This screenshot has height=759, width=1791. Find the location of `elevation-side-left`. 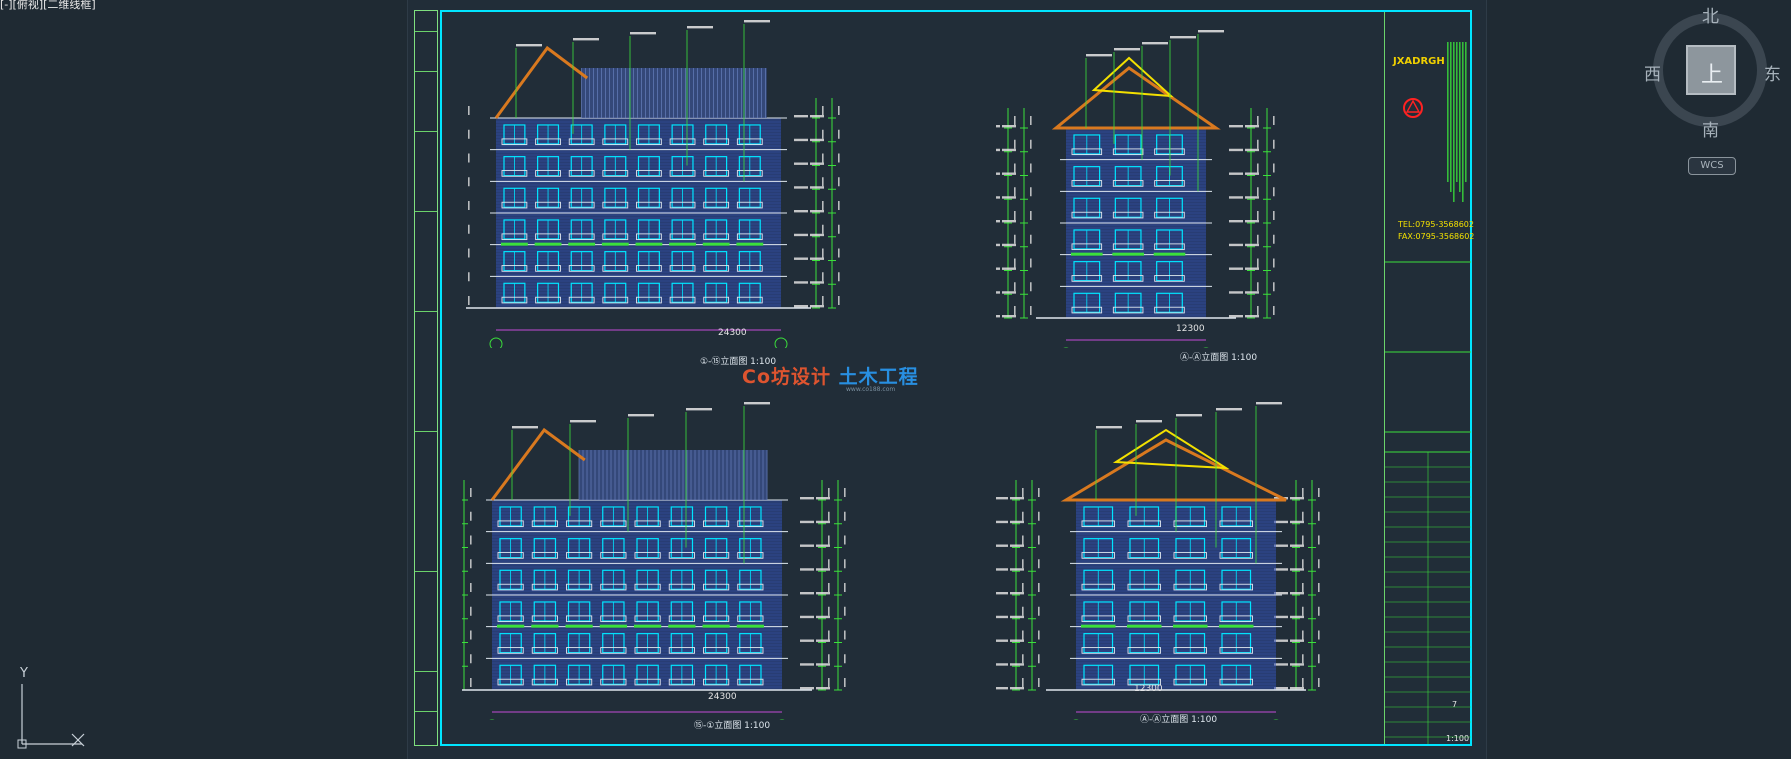

elevation-side-left is located at coordinates (1181, 550).